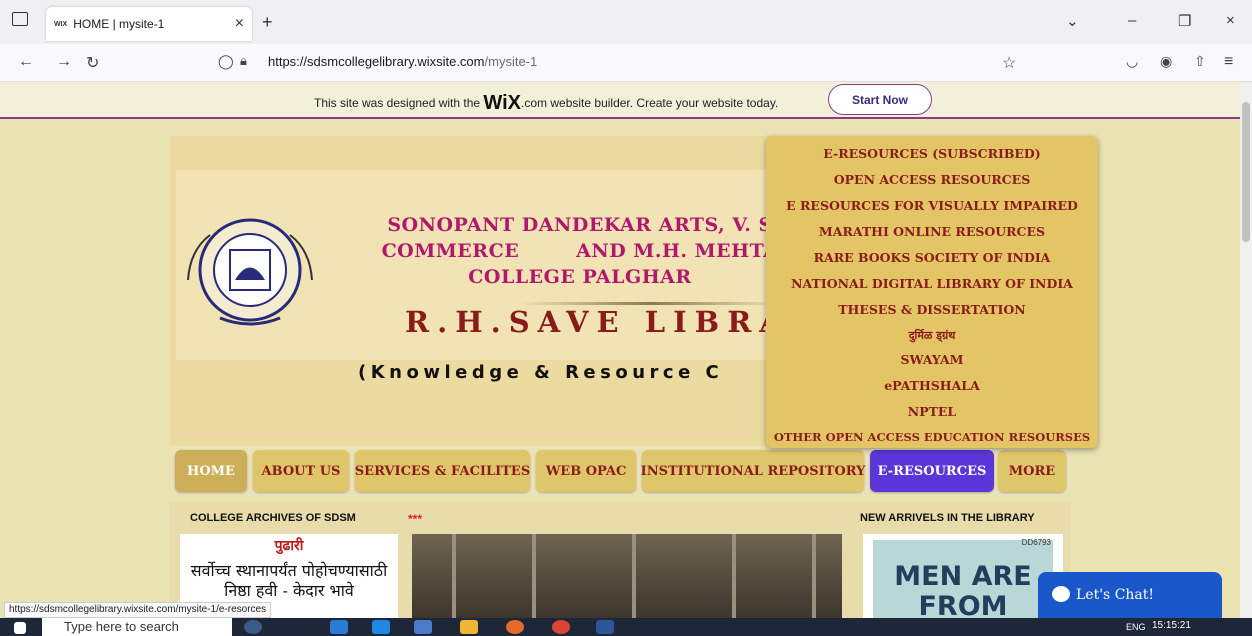 The height and width of the screenshot is (636, 1252). Describe the element at coordinates (932, 283) in the screenshot. I see `dropdown-item: NATIONAL DIGITAL LIBRARY OF INDIA` at that location.